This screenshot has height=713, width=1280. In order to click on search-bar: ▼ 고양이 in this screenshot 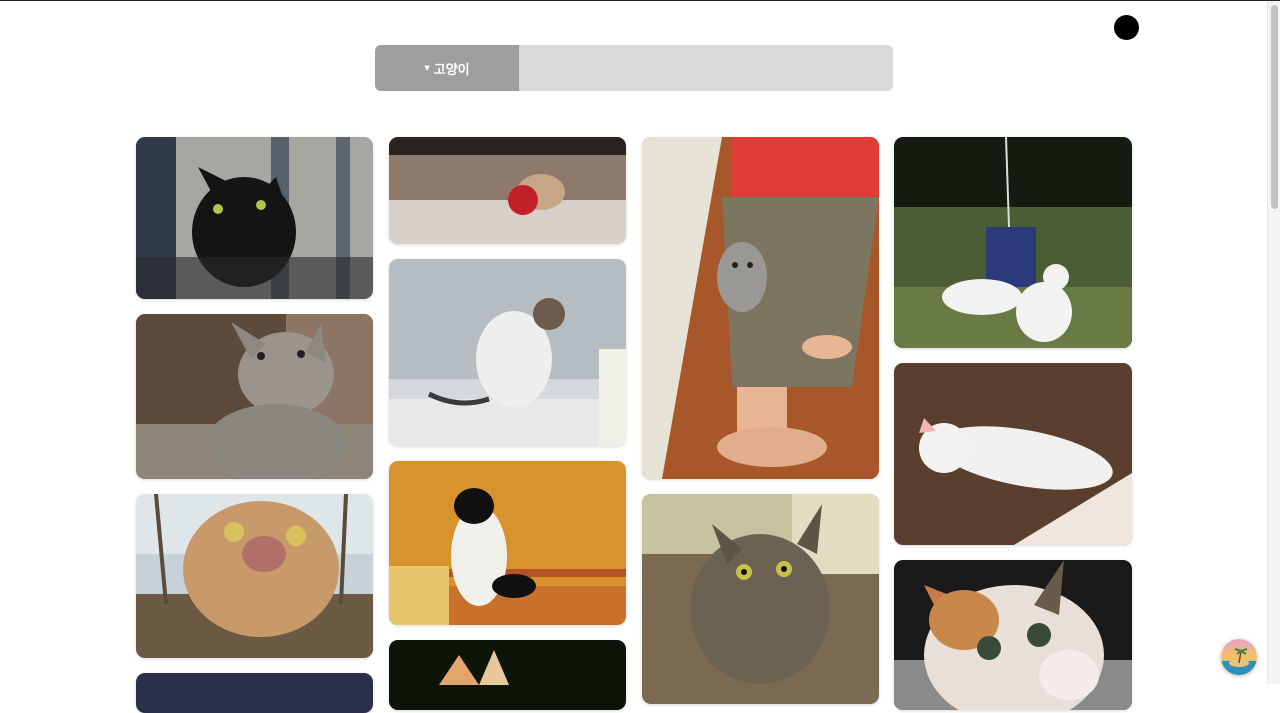, I will do `click(634, 68)`.